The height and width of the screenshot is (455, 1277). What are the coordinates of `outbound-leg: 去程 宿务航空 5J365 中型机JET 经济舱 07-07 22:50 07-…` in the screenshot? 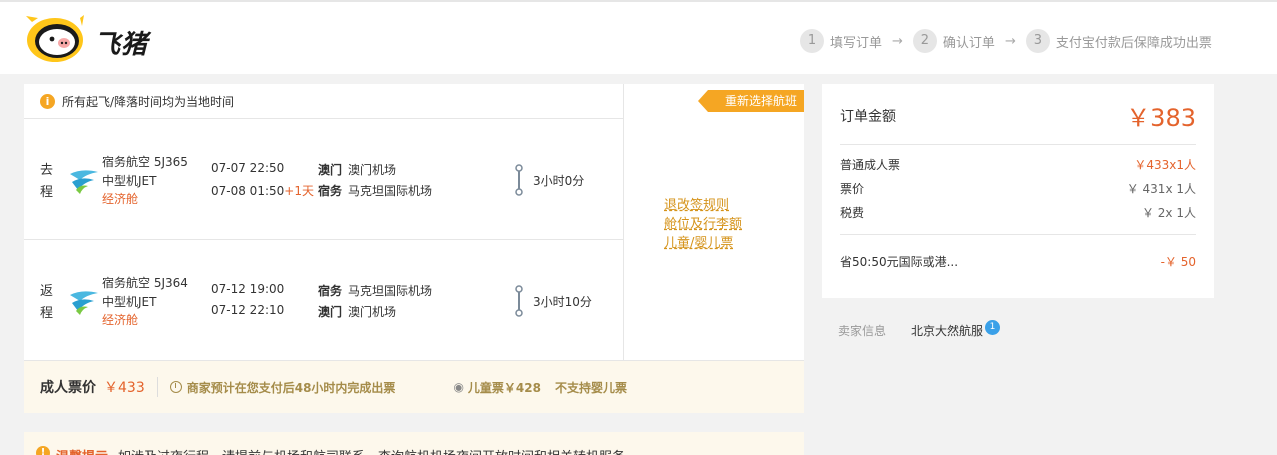 It's located at (324, 180).